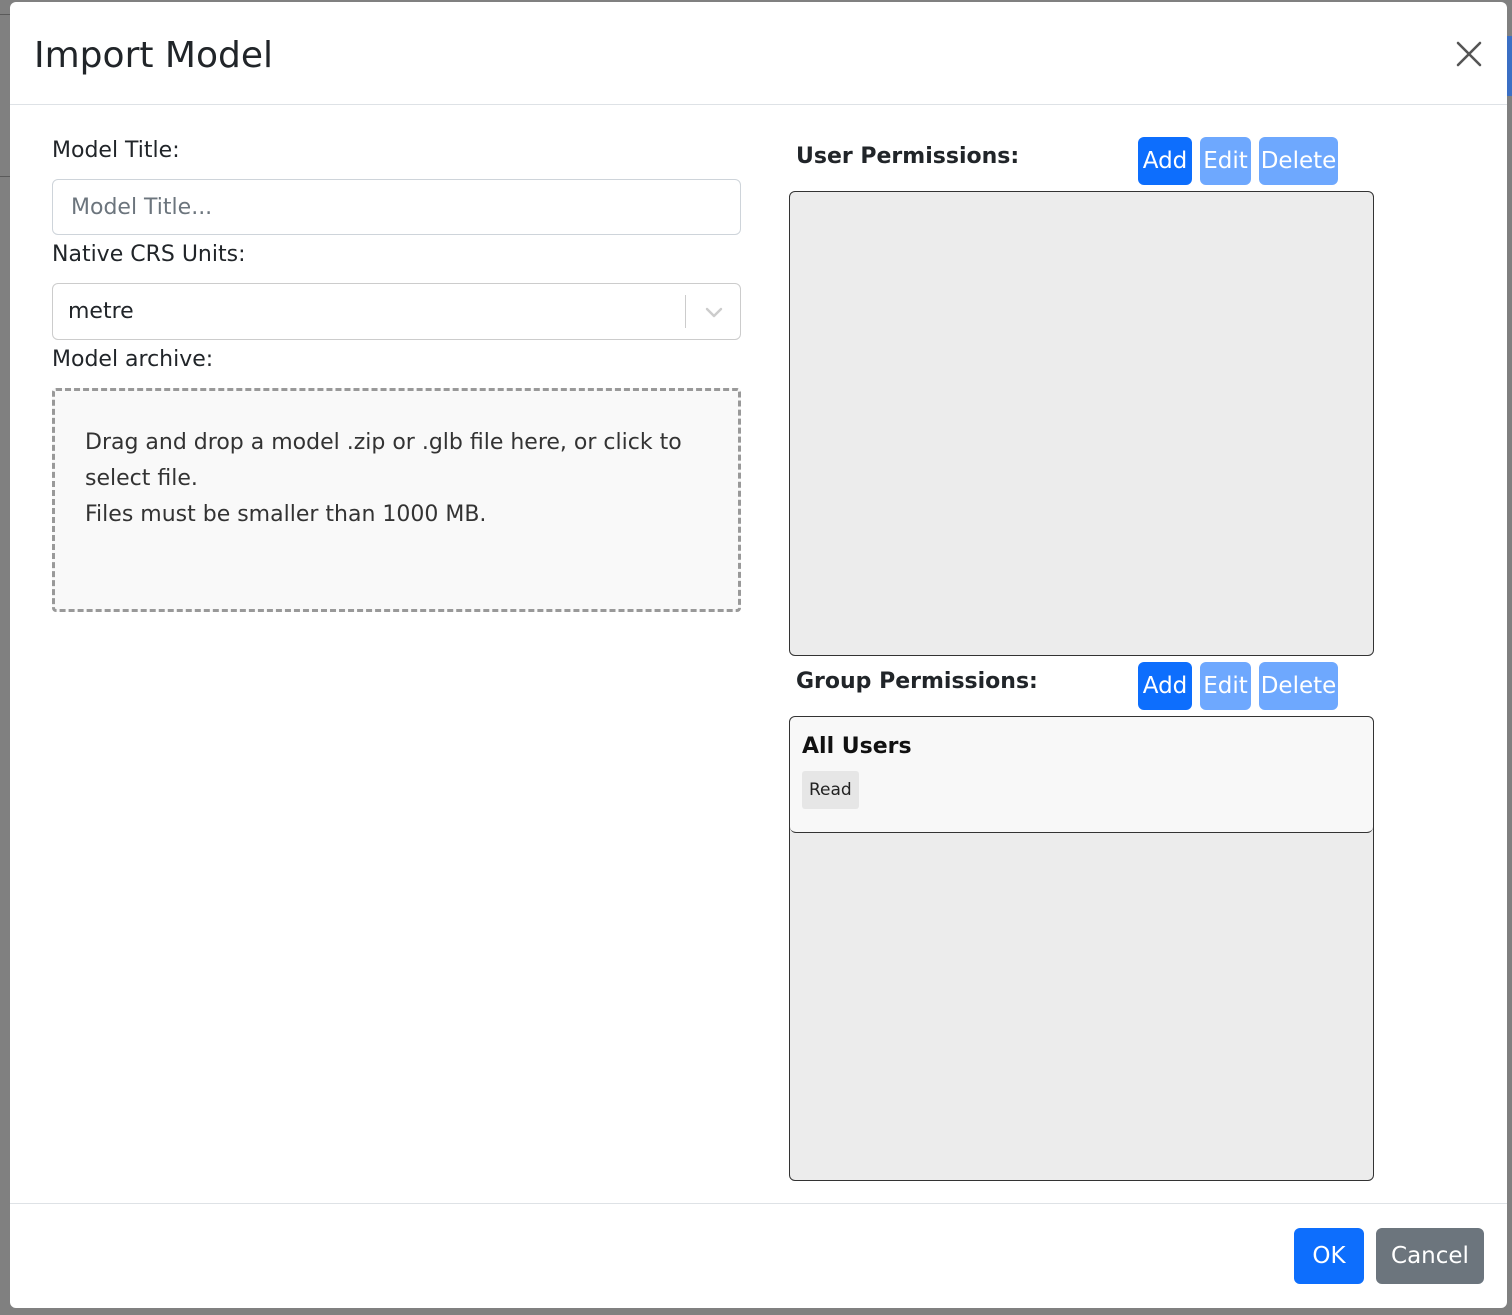  I want to click on group-permissions-label: Group Permissions:, so click(917, 681).